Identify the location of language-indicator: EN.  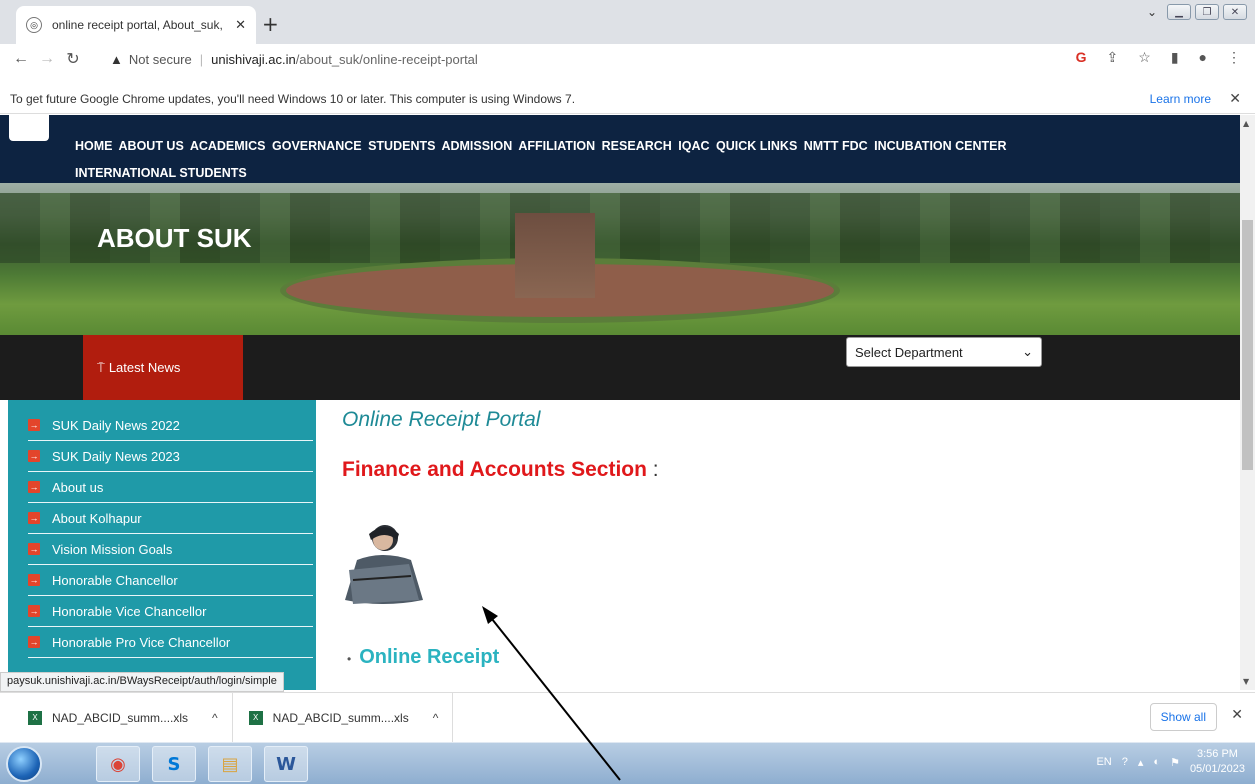
(1103, 762).